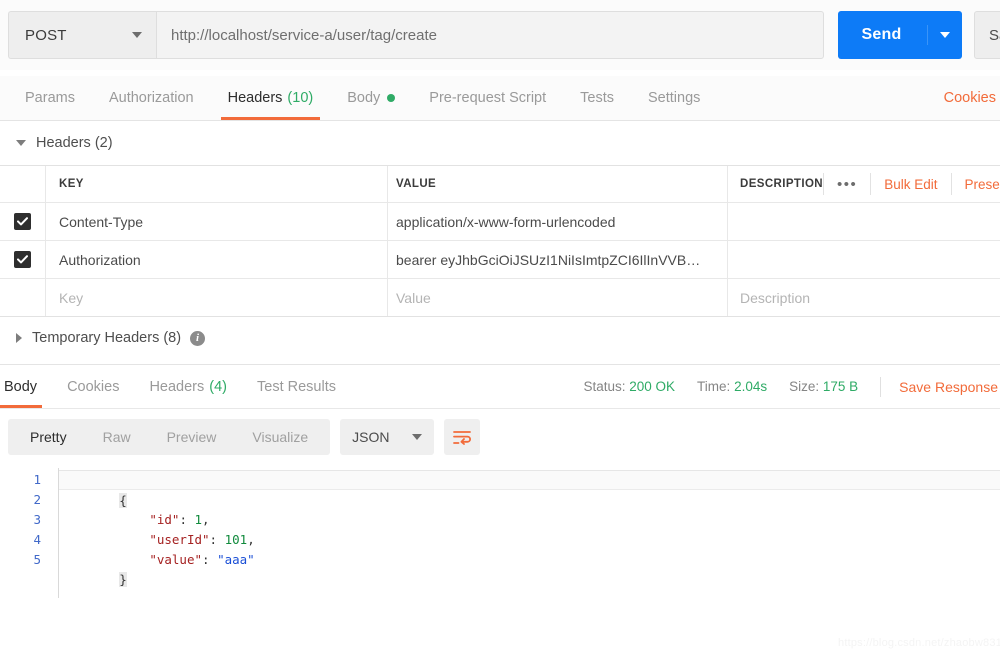  What do you see at coordinates (37, 499) in the screenshot?
I see `line-number: 2` at bounding box center [37, 499].